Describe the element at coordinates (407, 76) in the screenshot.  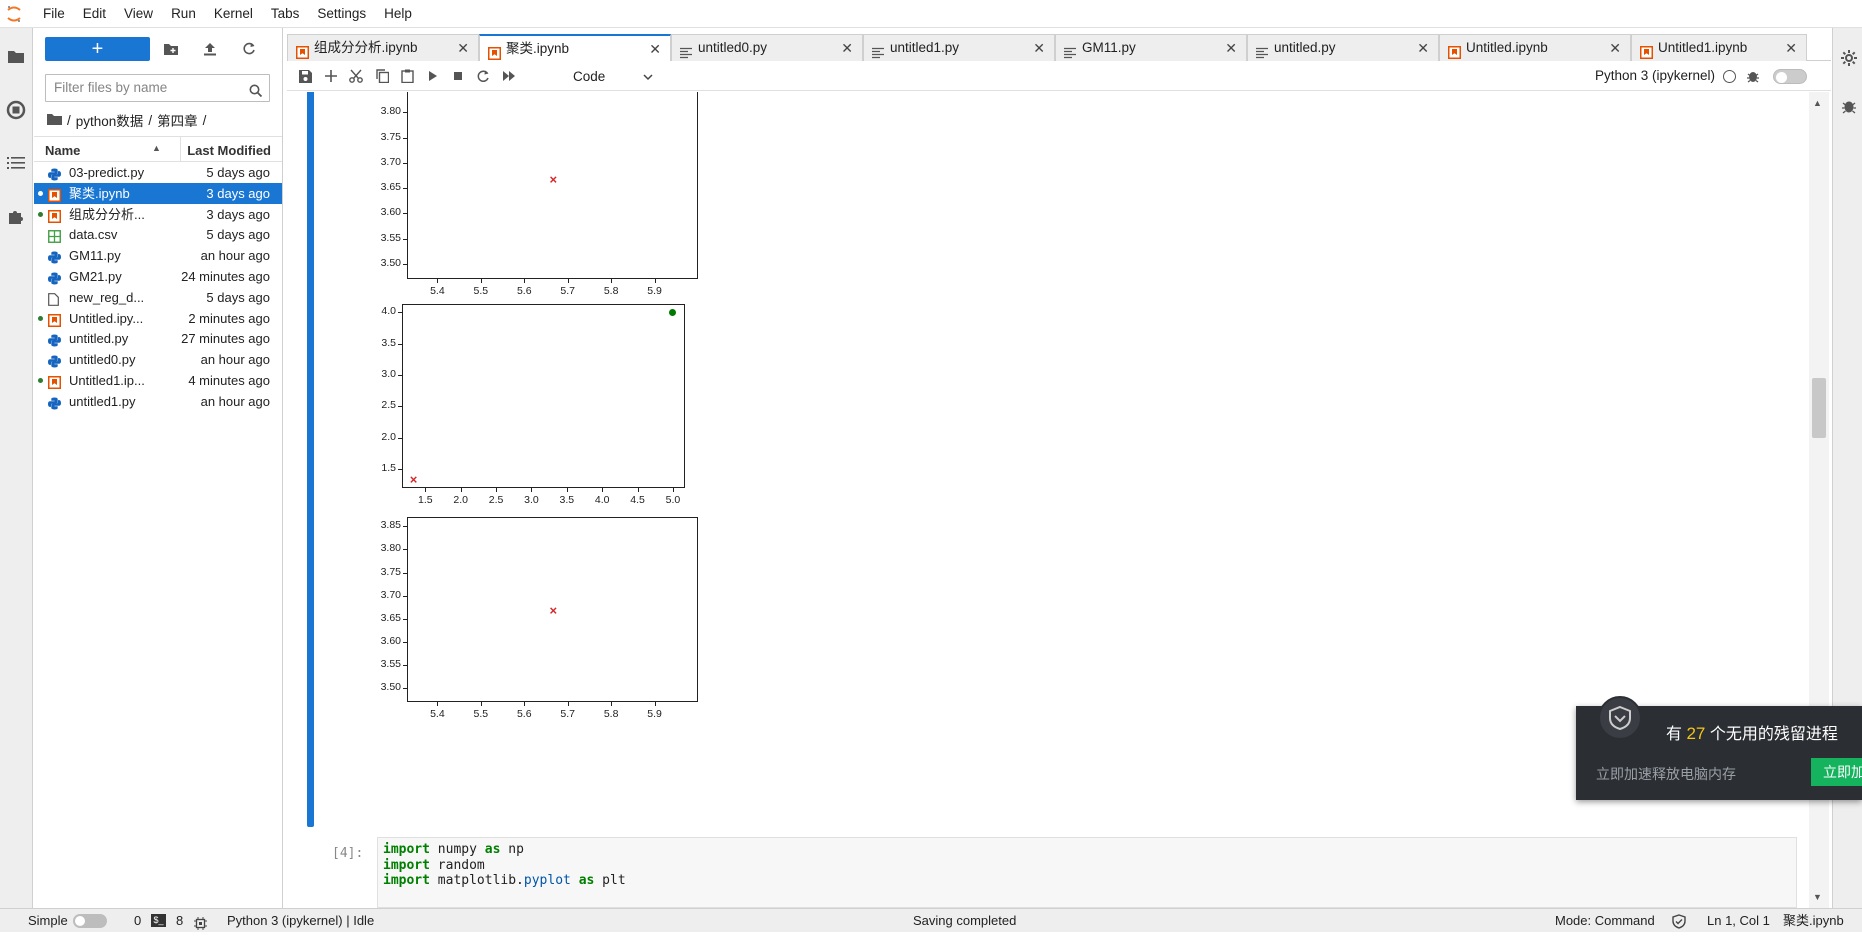
I see `paste-icon` at that location.